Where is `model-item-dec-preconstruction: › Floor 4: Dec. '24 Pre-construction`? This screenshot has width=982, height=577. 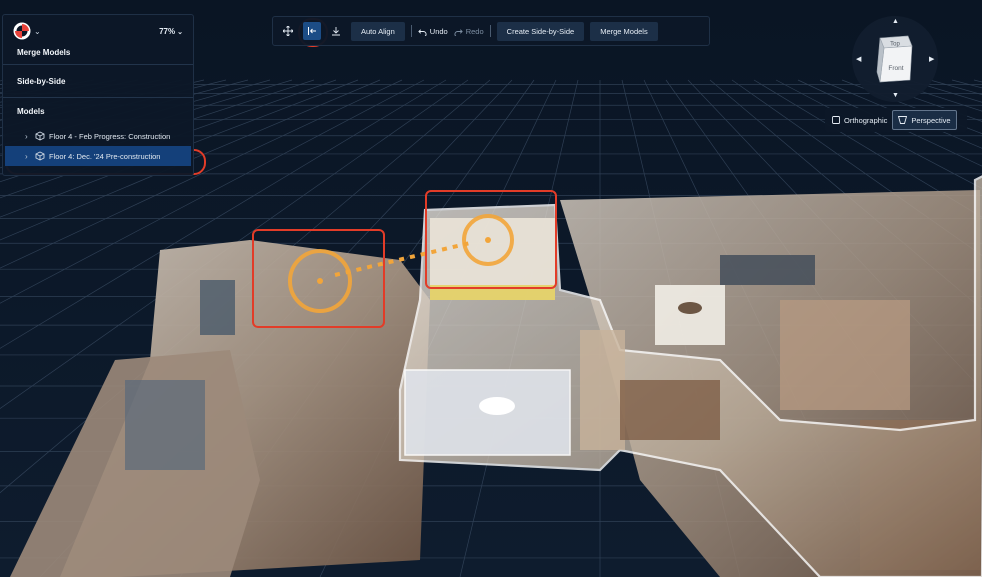 model-item-dec-preconstruction: › Floor 4: Dec. '24 Pre-construction is located at coordinates (98, 156).